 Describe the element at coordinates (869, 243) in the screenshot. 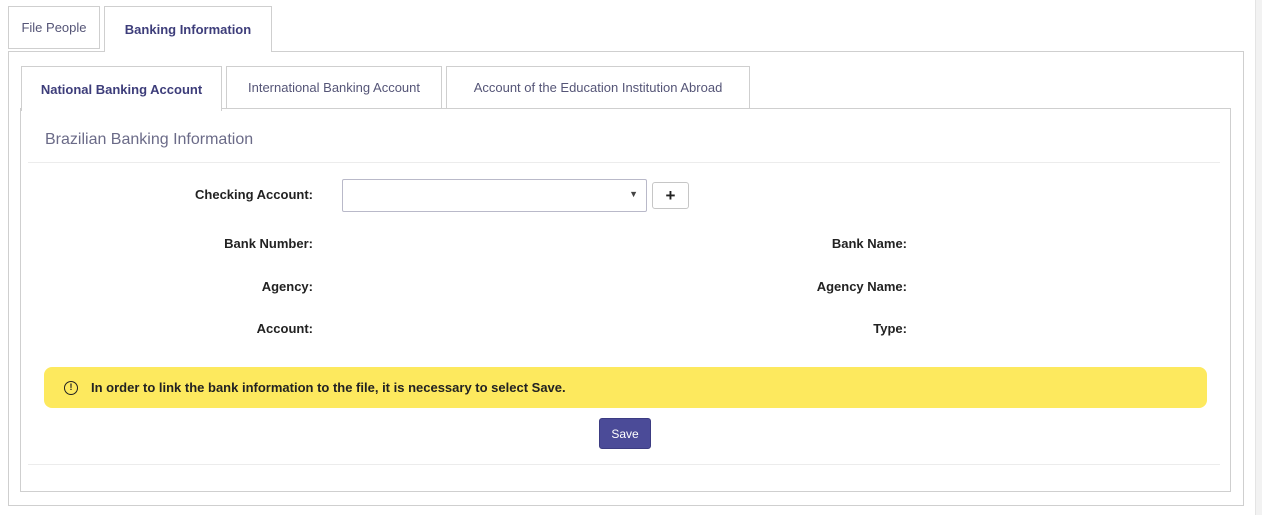

I see `bank-name-label: Bank Name:` at that location.